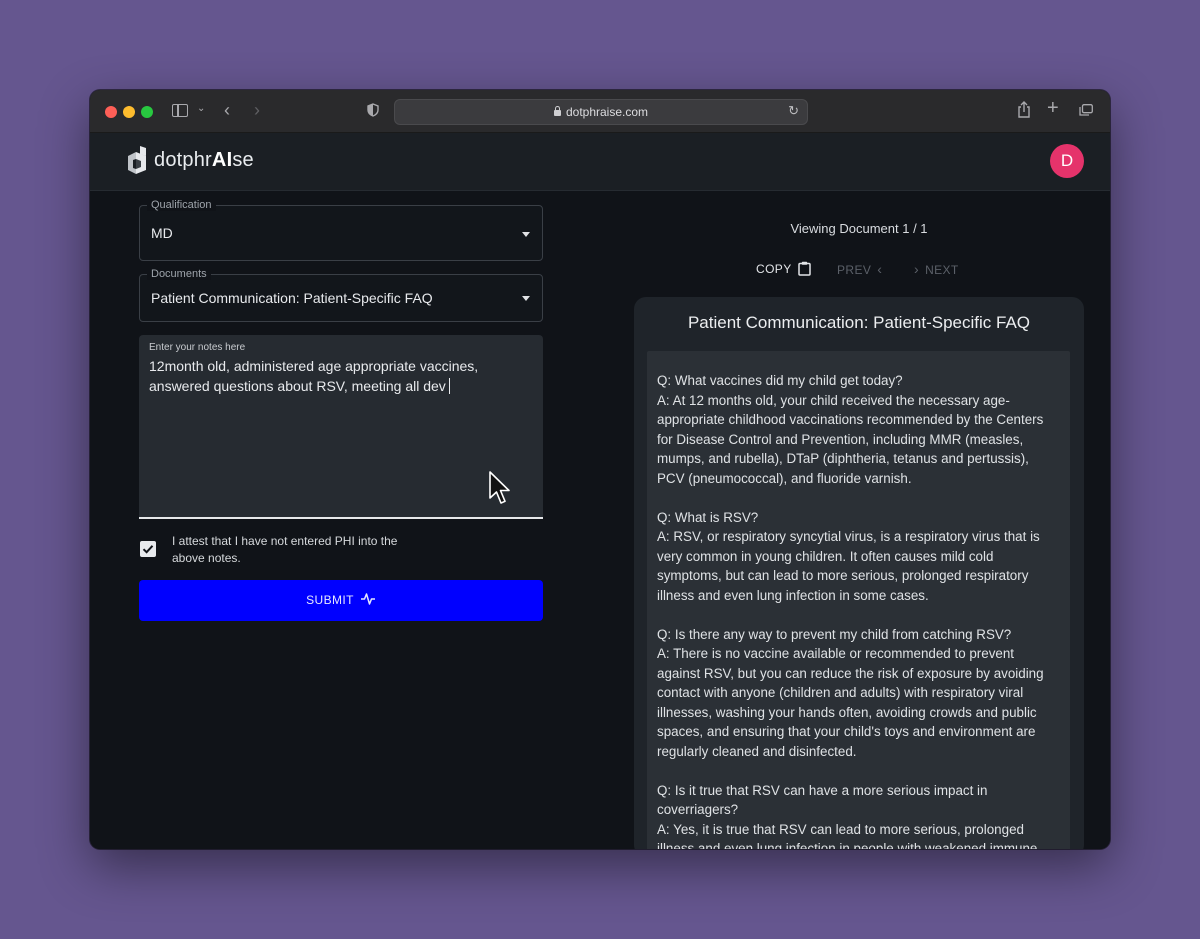  Describe the element at coordinates (204, 160) in the screenshot. I see `app-logo-text: dotphrAIse` at that location.